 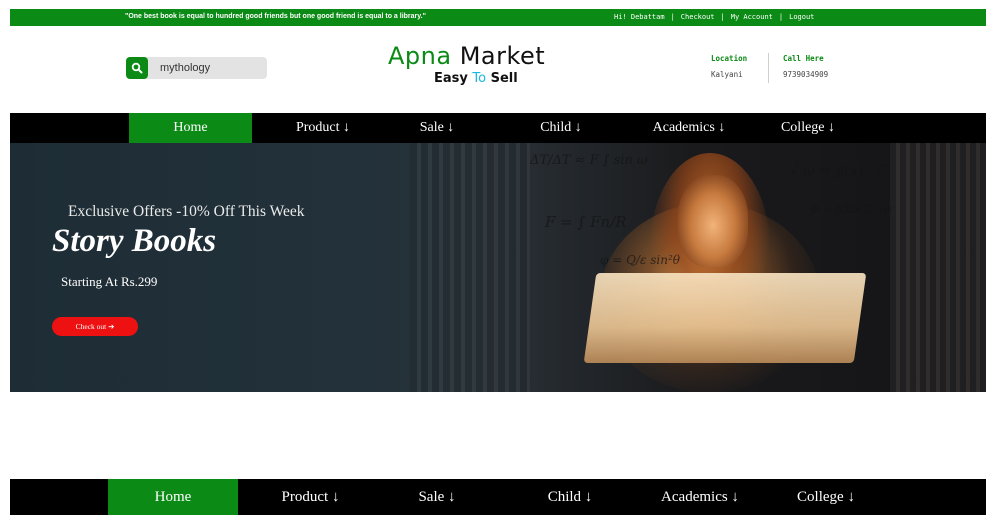 What do you see at coordinates (639, 17) in the screenshot?
I see `greeting-link: Hi! Debattam` at bounding box center [639, 17].